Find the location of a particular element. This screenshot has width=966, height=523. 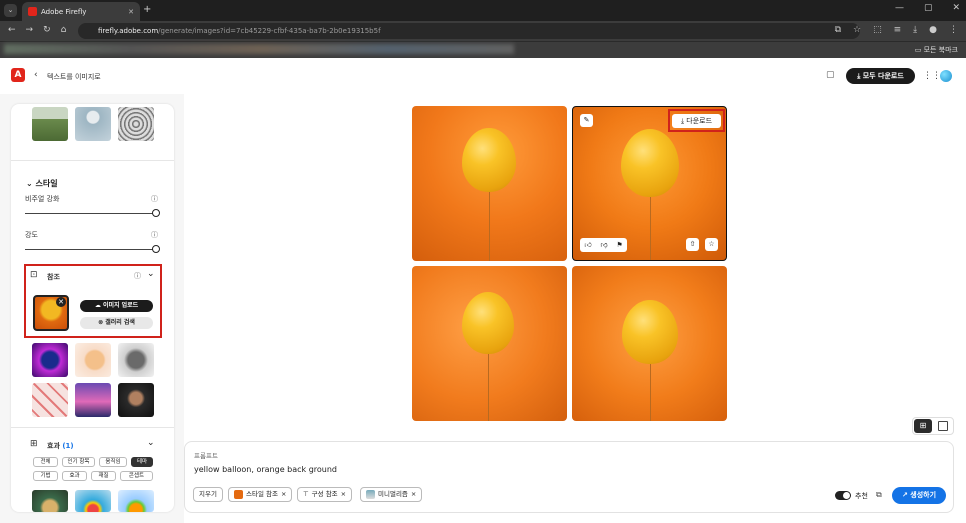

bookmark-star-icon: ☆ is located at coordinates (857, 30).